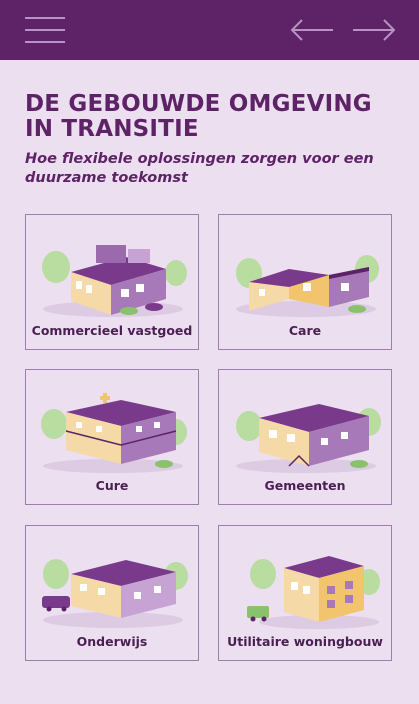 The height and width of the screenshot is (704, 419). Describe the element at coordinates (313, 592) in the screenshot. I see `residential-building-illustration` at that location.